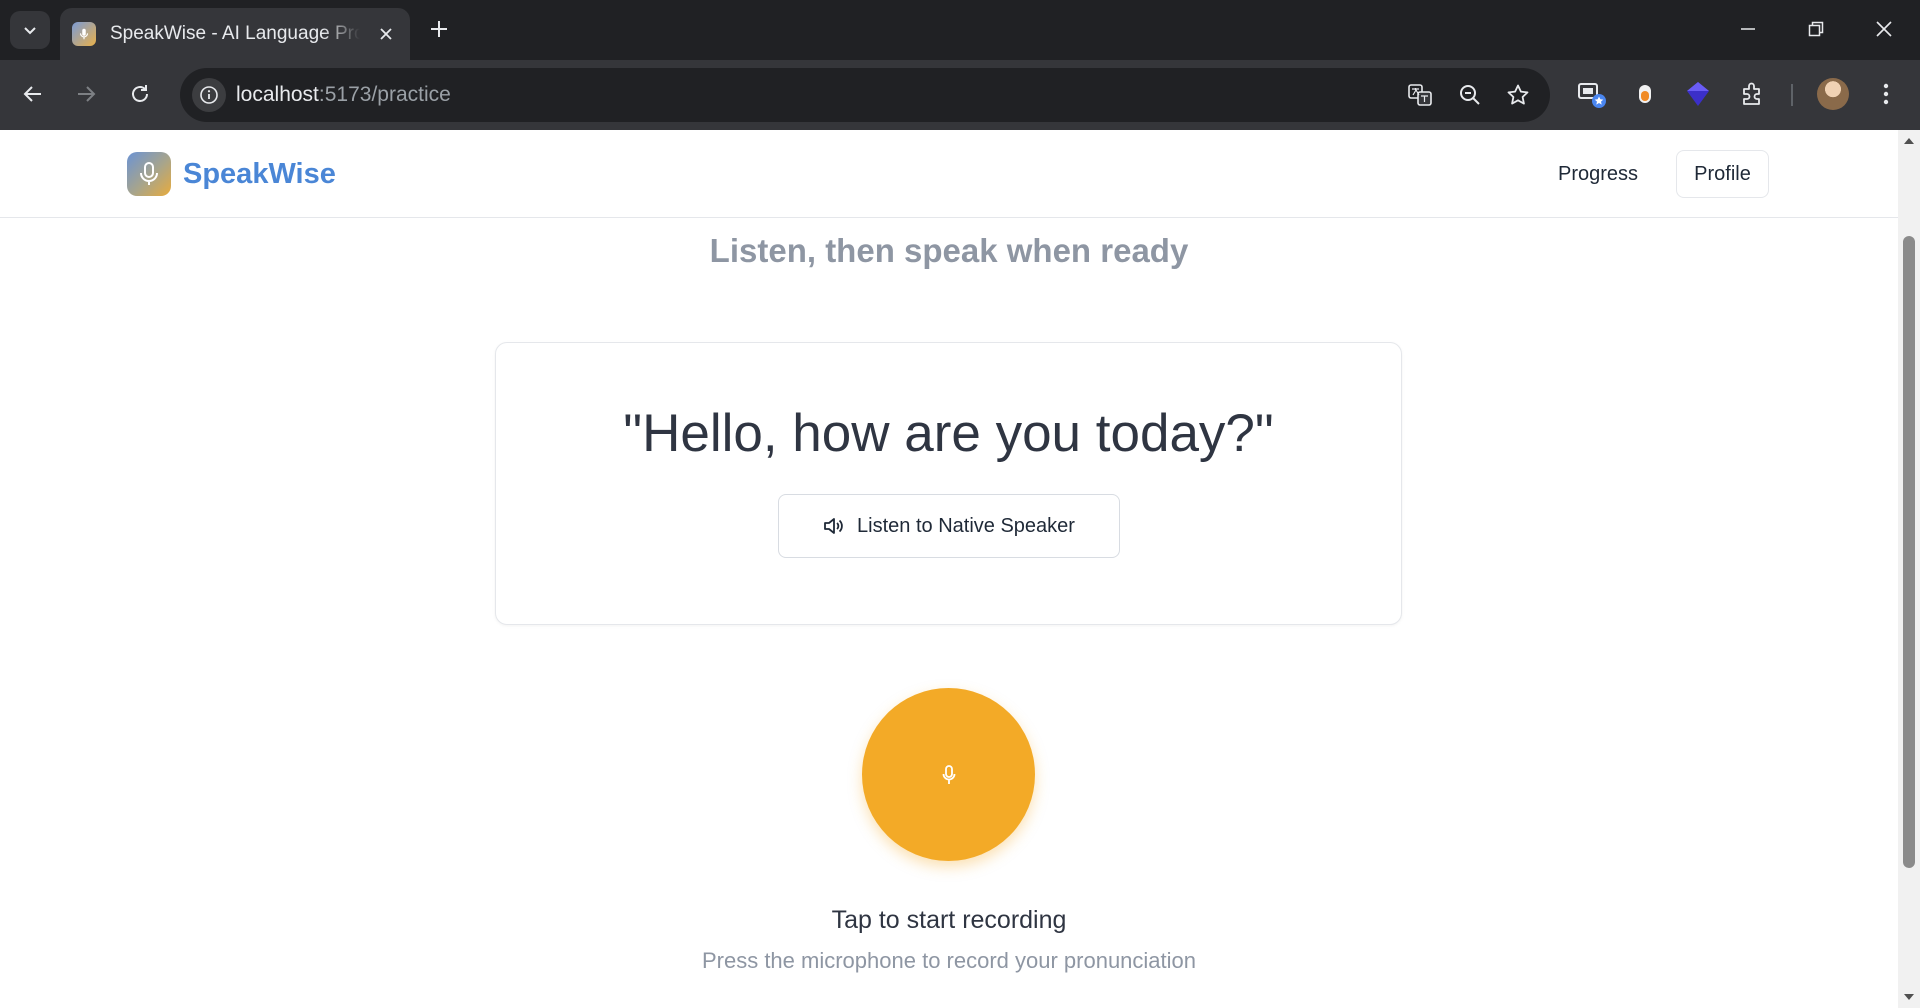 This screenshot has height=1008, width=1920. What do you see at coordinates (1420, 95) in the screenshot?
I see `translate-icon` at bounding box center [1420, 95].